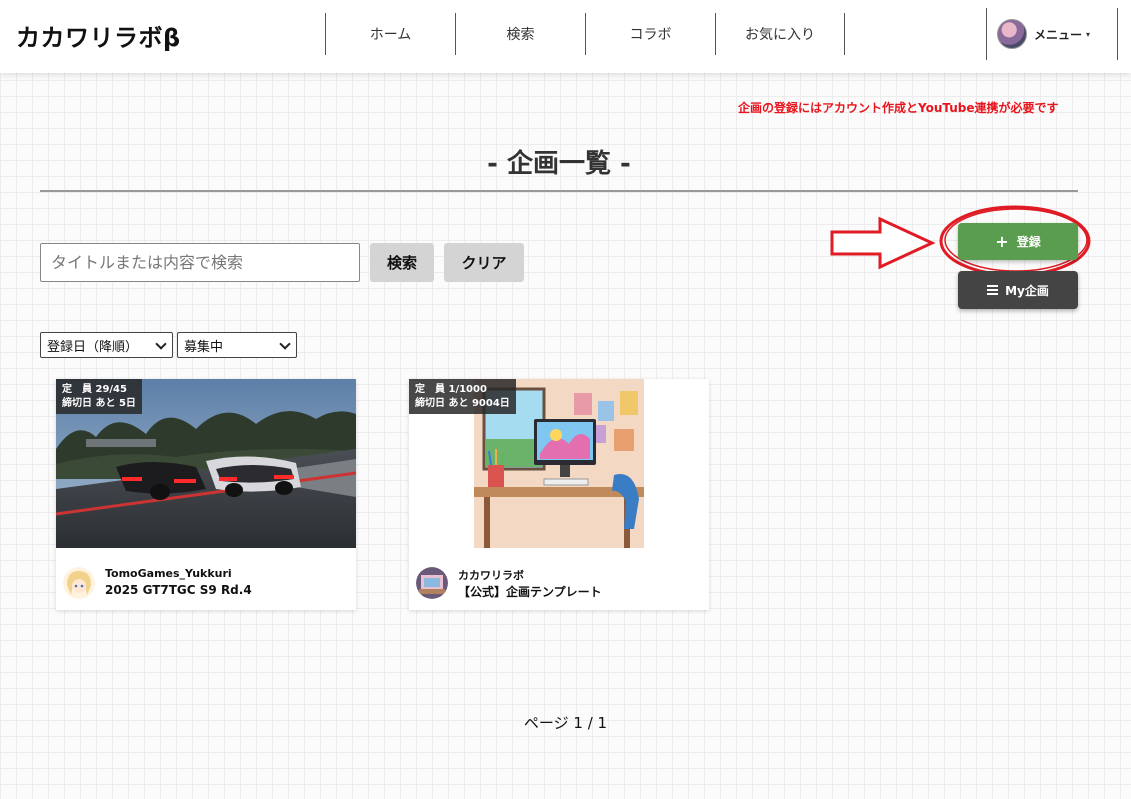 The image size is (1131, 799). Describe the element at coordinates (451, 389) in the screenshot. I see `capacity-text: 定 員 1/1000` at that location.